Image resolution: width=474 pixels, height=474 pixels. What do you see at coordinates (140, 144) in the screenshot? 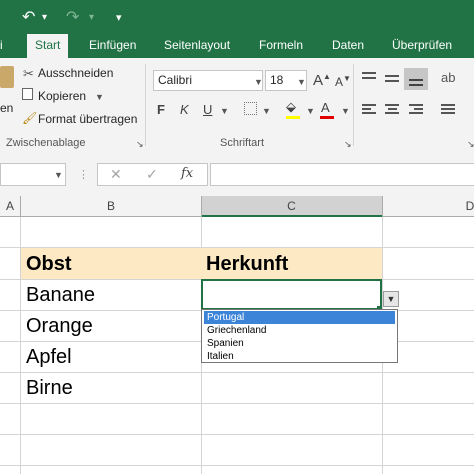
I see `clipboard-launcher-icon: ↘` at bounding box center [140, 144].